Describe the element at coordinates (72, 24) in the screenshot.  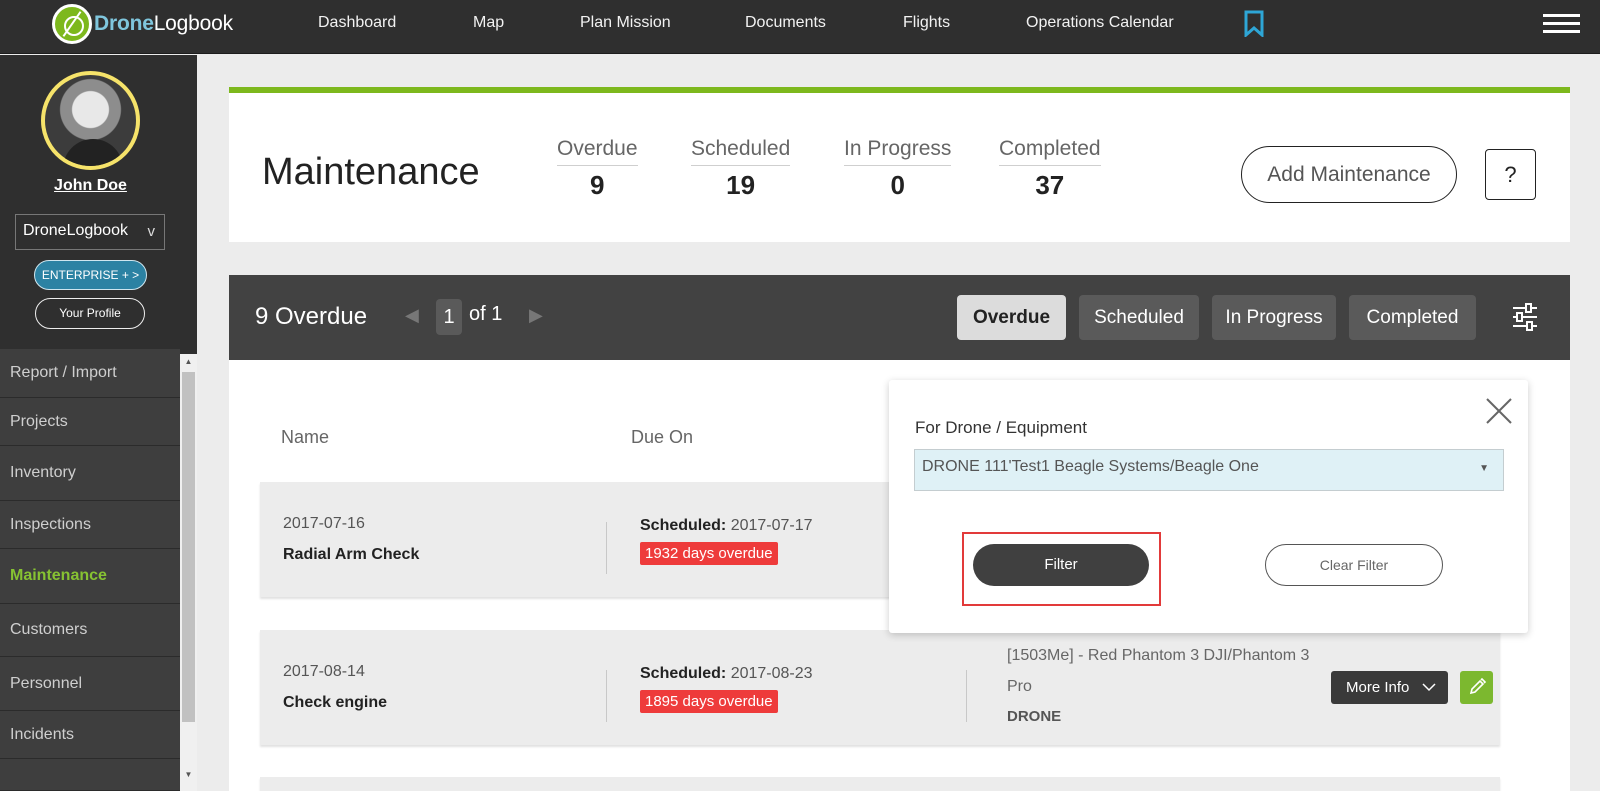
I see `logo-icon` at that location.